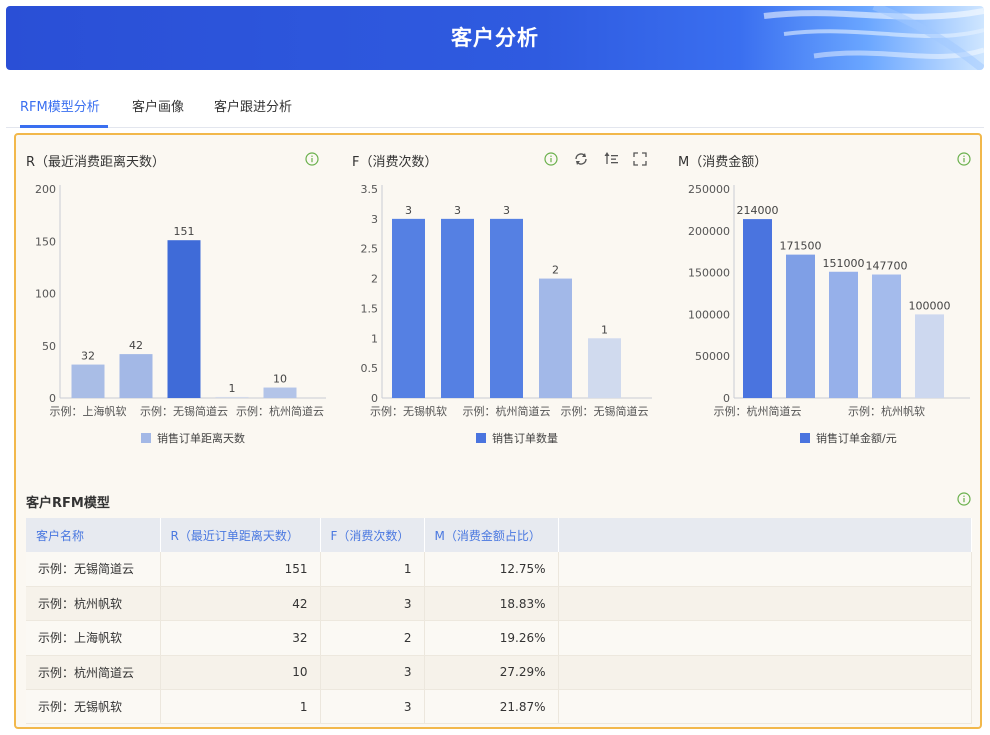 This screenshot has width=990, height=735. Describe the element at coordinates (158, 105) in the screenshot. I see `tab-customer-profile: 客户画像` at that location.